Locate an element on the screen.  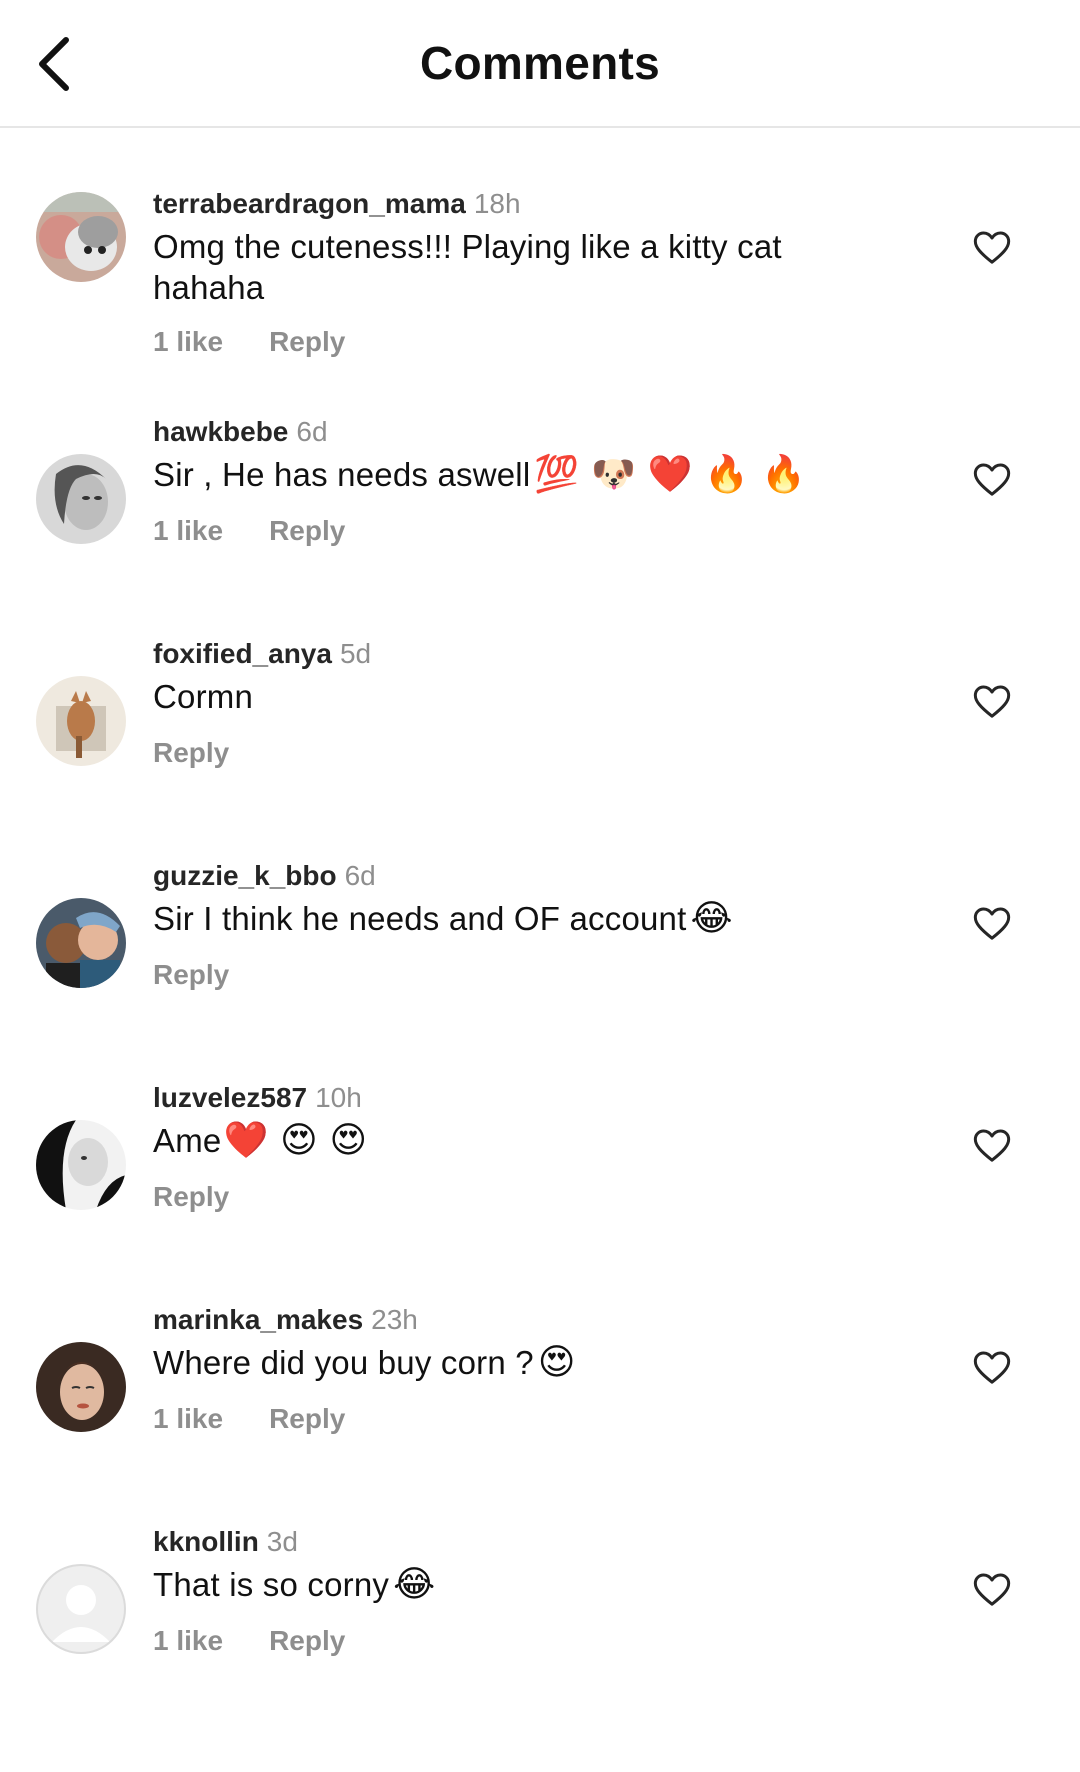
timestamp: 10h is located at coordinates (338, 1097).